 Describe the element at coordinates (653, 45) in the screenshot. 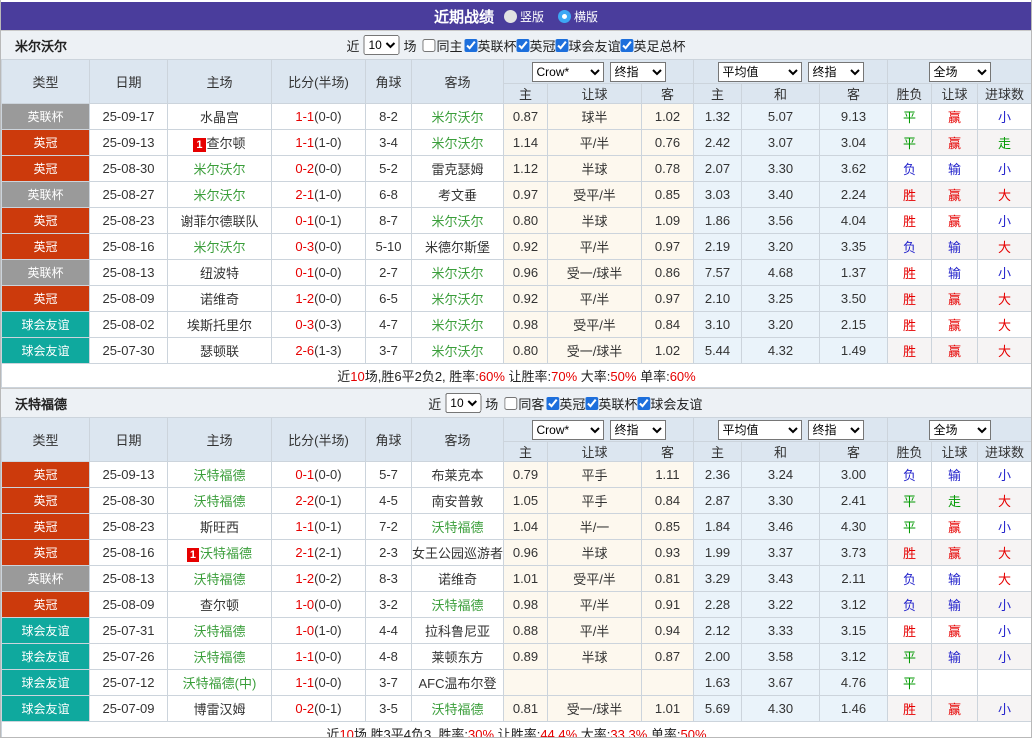

I see `league-filter: 英足总杯` at that location.